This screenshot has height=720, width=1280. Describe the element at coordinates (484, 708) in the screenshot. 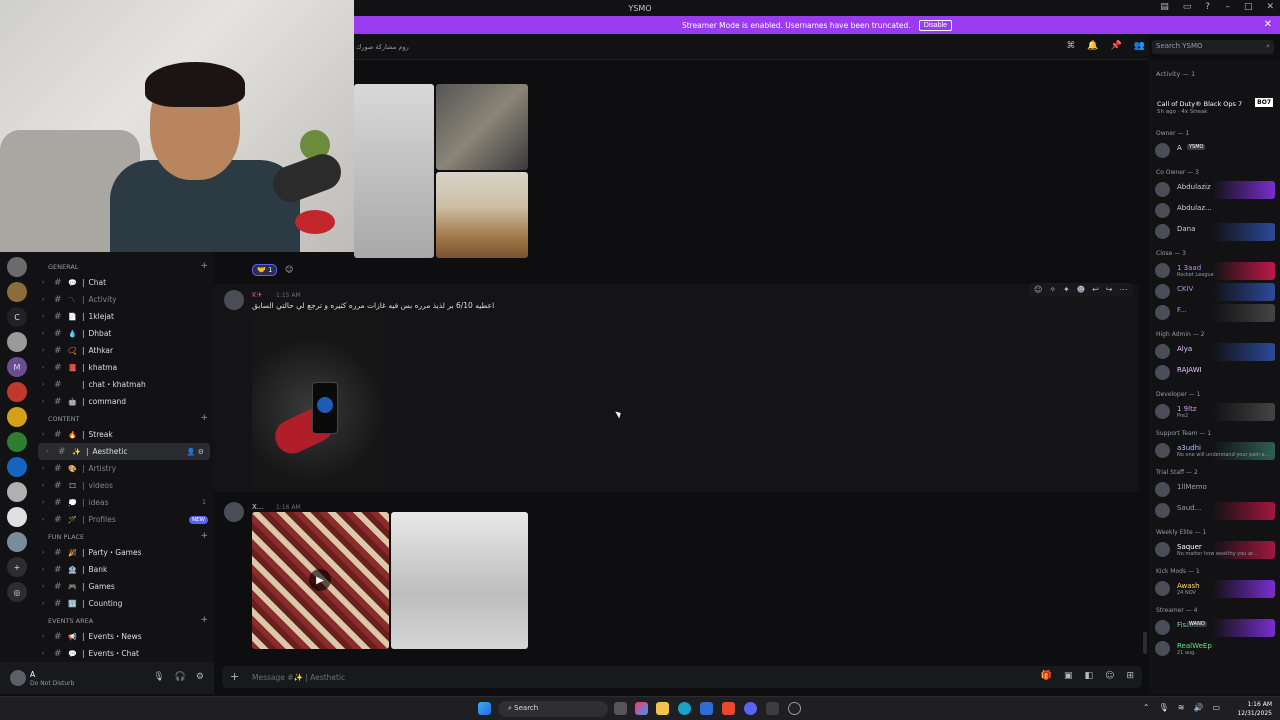

I see `start-icon` at that location.